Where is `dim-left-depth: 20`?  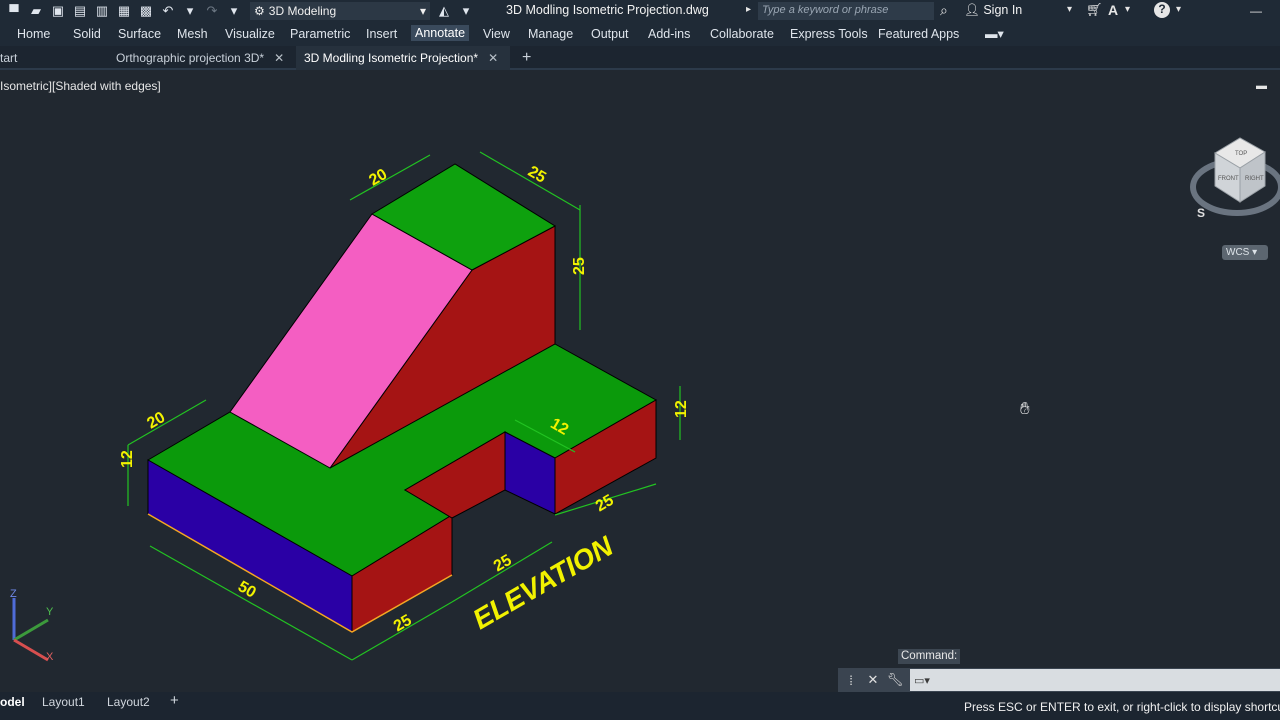 dim-left-depth: 20 is located at coordinates (156, 421).